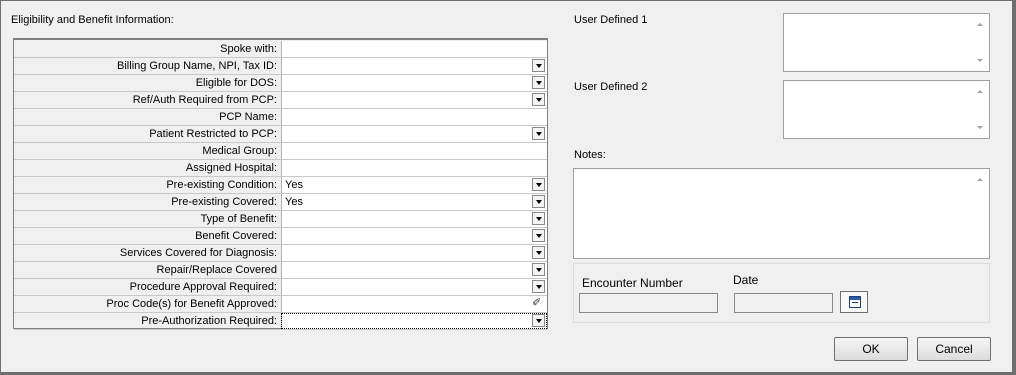 The width and height of the screenshot is (1016, 375). I want to click on notes-field, so click(781, 213).